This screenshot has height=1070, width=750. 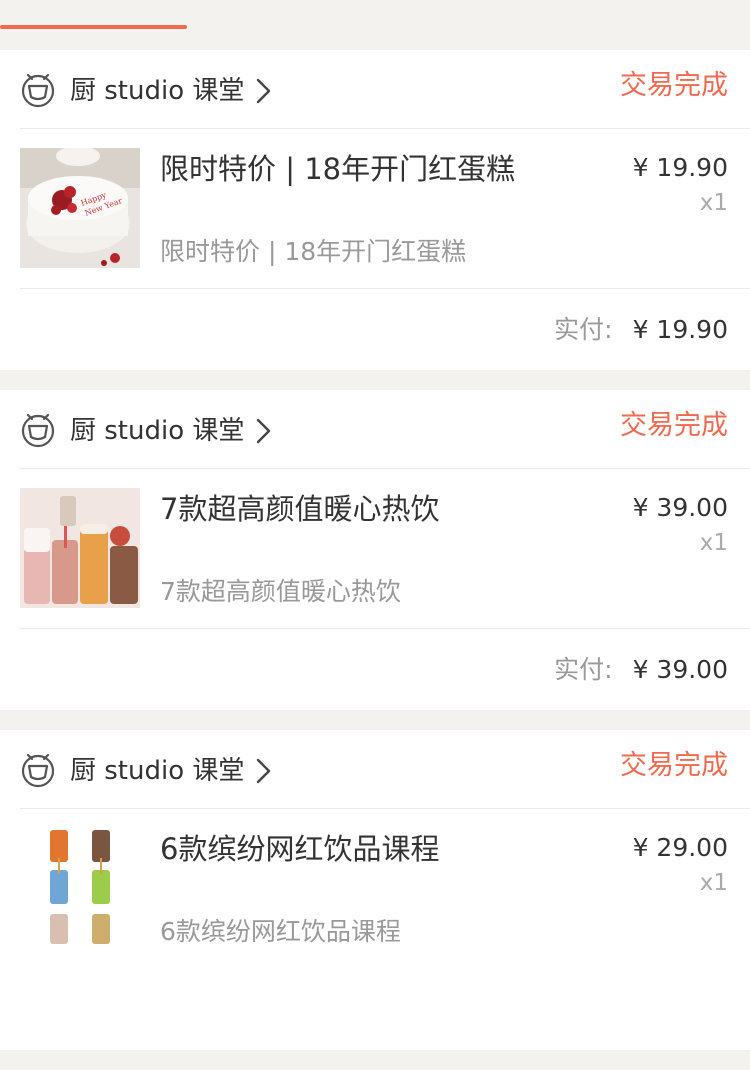 I want to click on cake-image: Happy New Year, so click(x=80, y=208).